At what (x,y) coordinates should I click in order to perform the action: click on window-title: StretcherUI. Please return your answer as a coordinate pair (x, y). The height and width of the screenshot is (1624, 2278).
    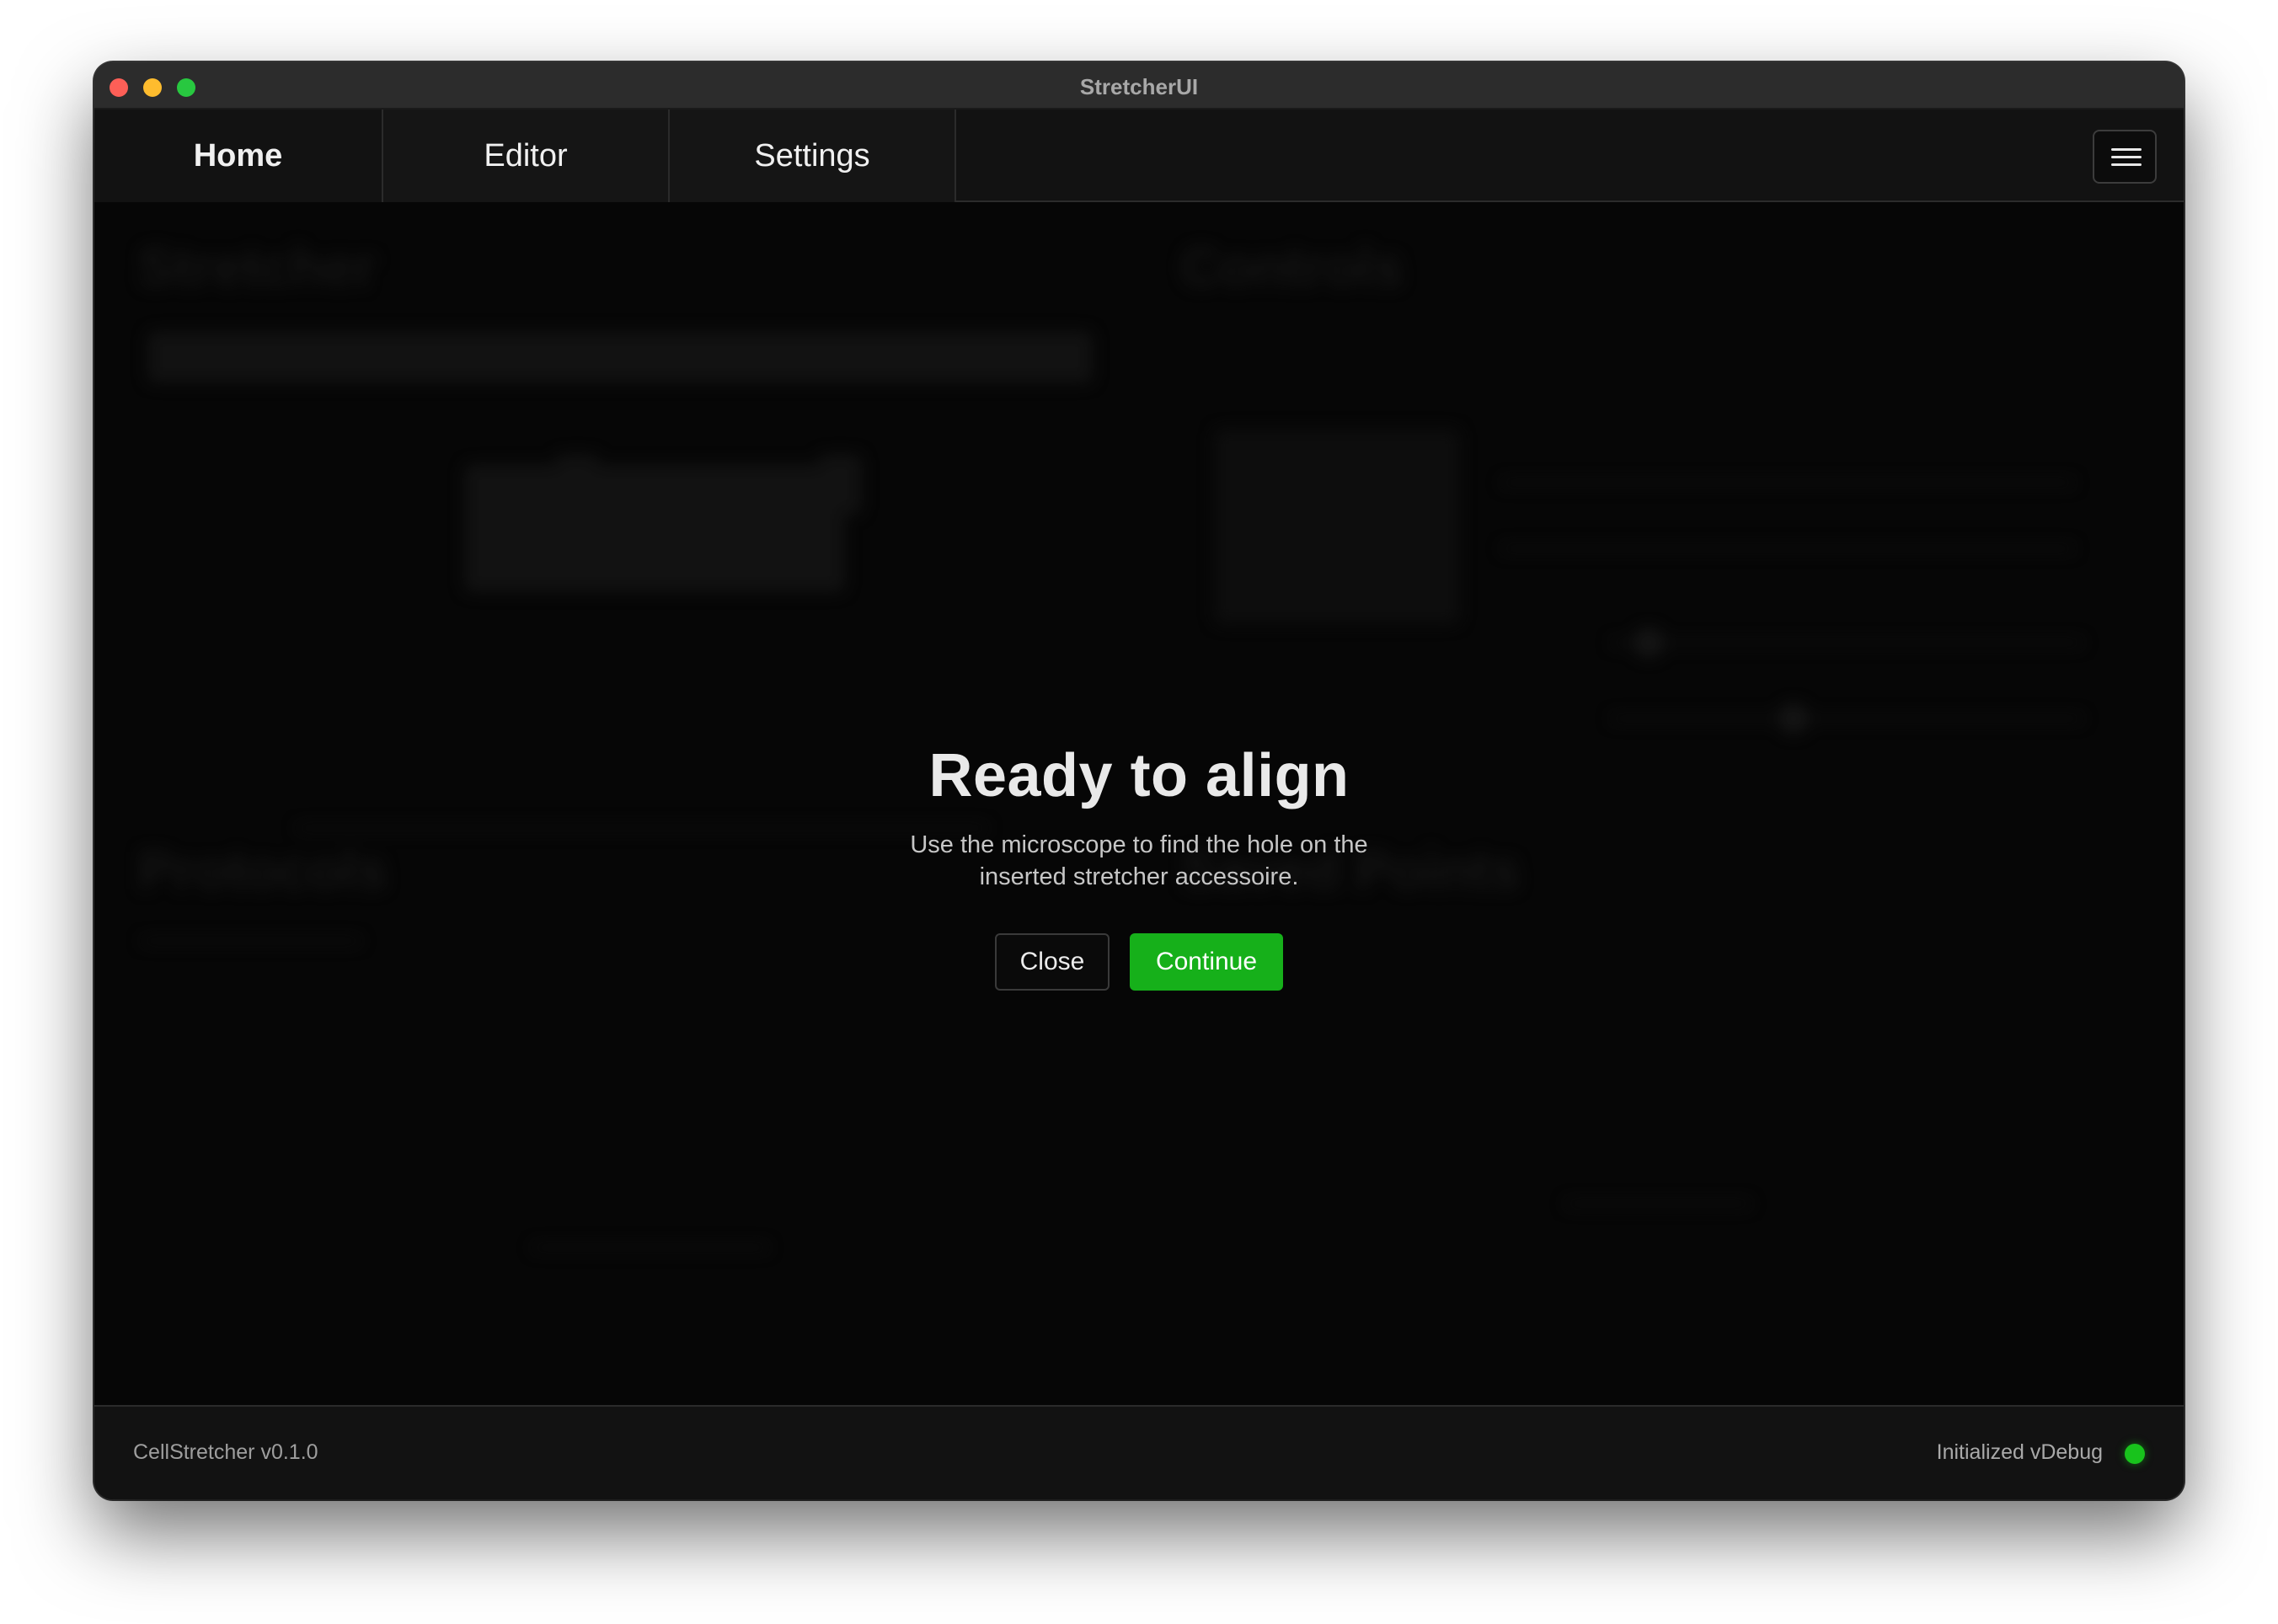
    Looking at the image, I should click on (1139, 86).